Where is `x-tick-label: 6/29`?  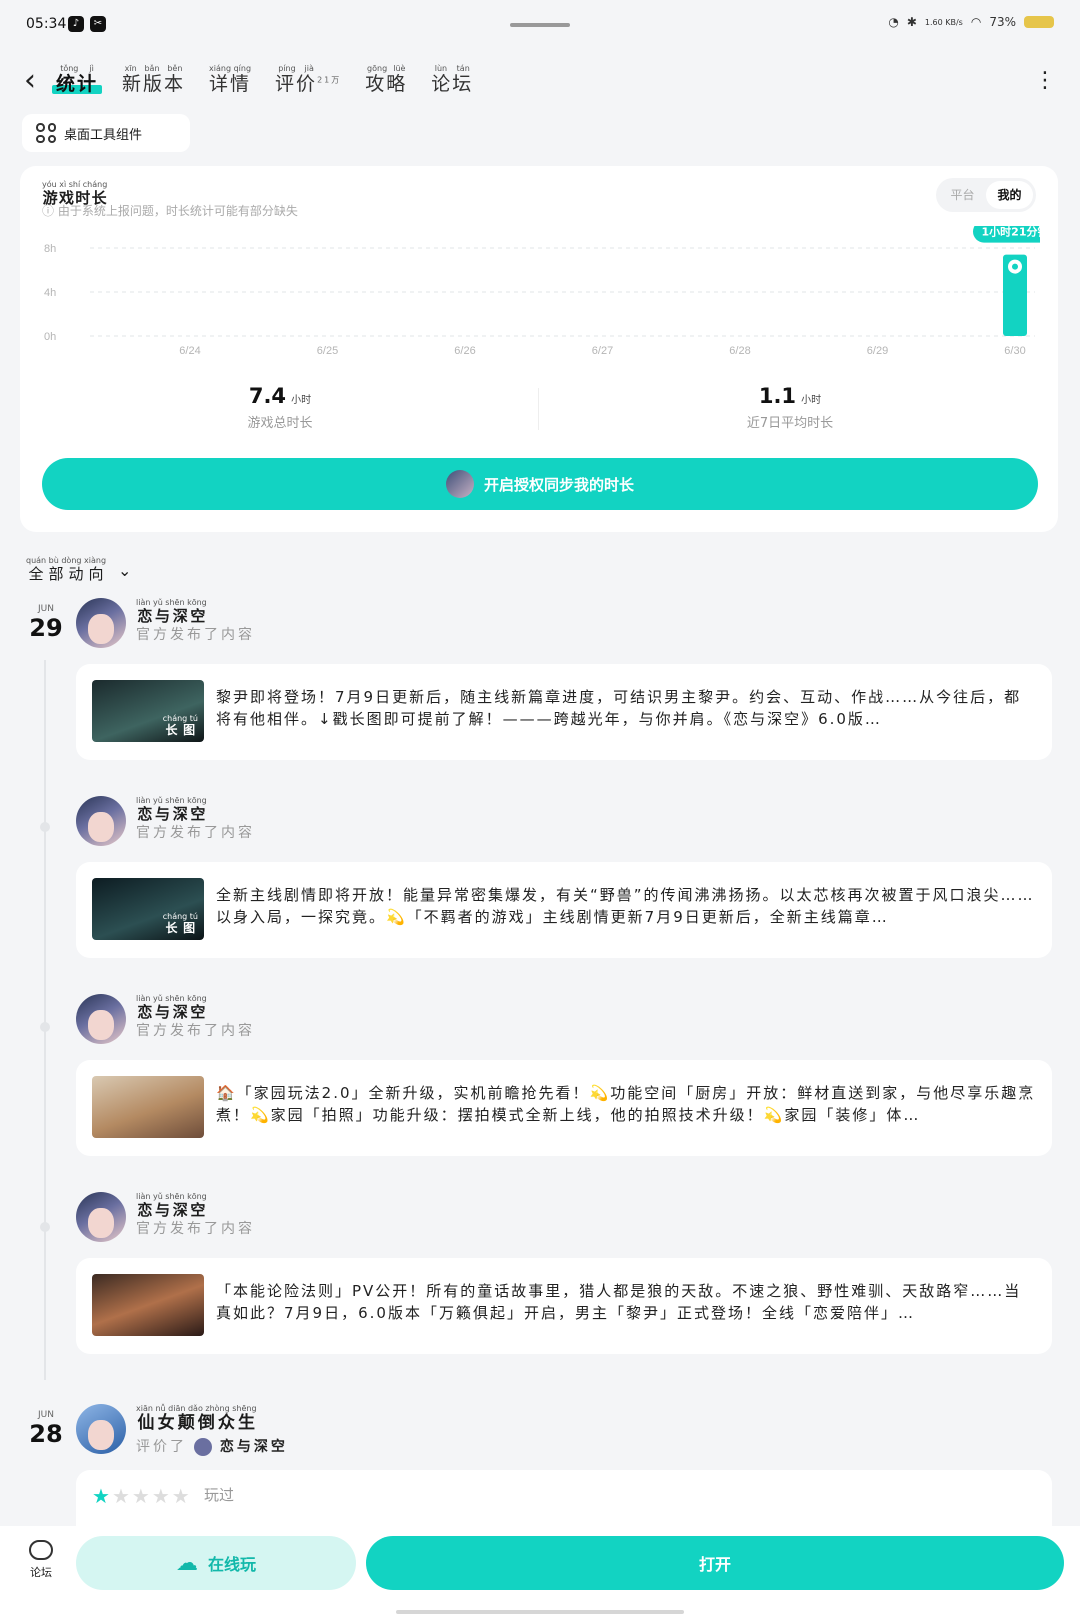
x-tick-label: 6/29 is located at coordinates (877, 350).